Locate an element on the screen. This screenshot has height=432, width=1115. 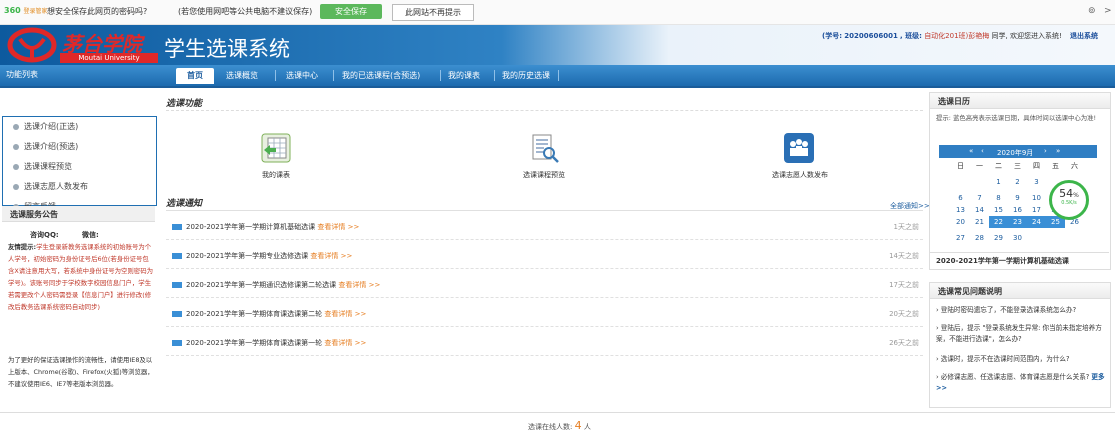
calendar-day: 29 is located at coordinates (998, 238).